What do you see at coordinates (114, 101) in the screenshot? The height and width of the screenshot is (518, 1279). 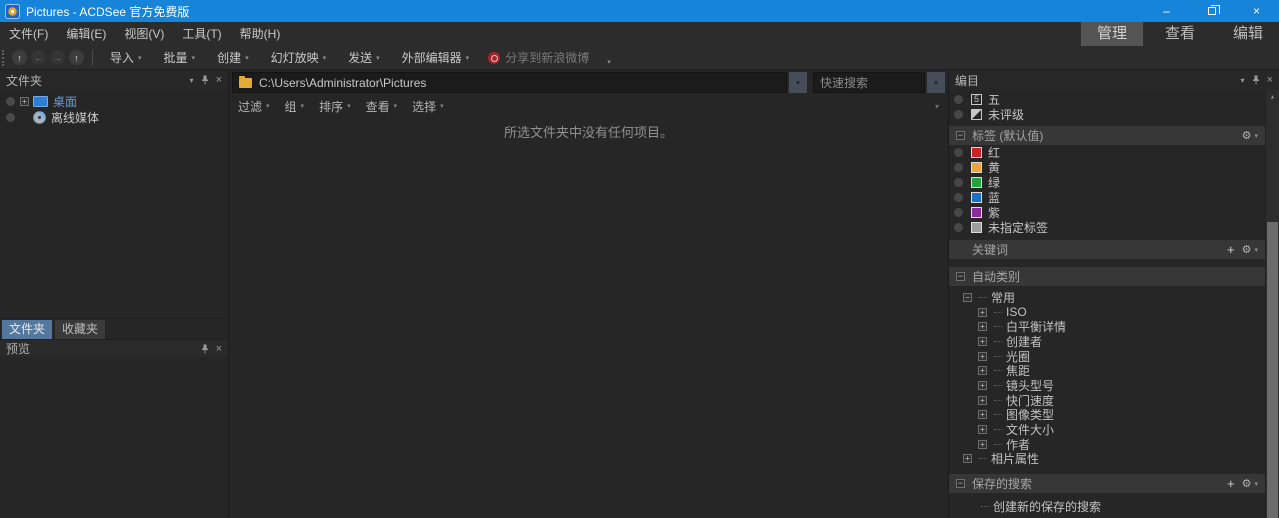 I see `folder-item-desktop: + 桌面` at bounding box center [114, 101].